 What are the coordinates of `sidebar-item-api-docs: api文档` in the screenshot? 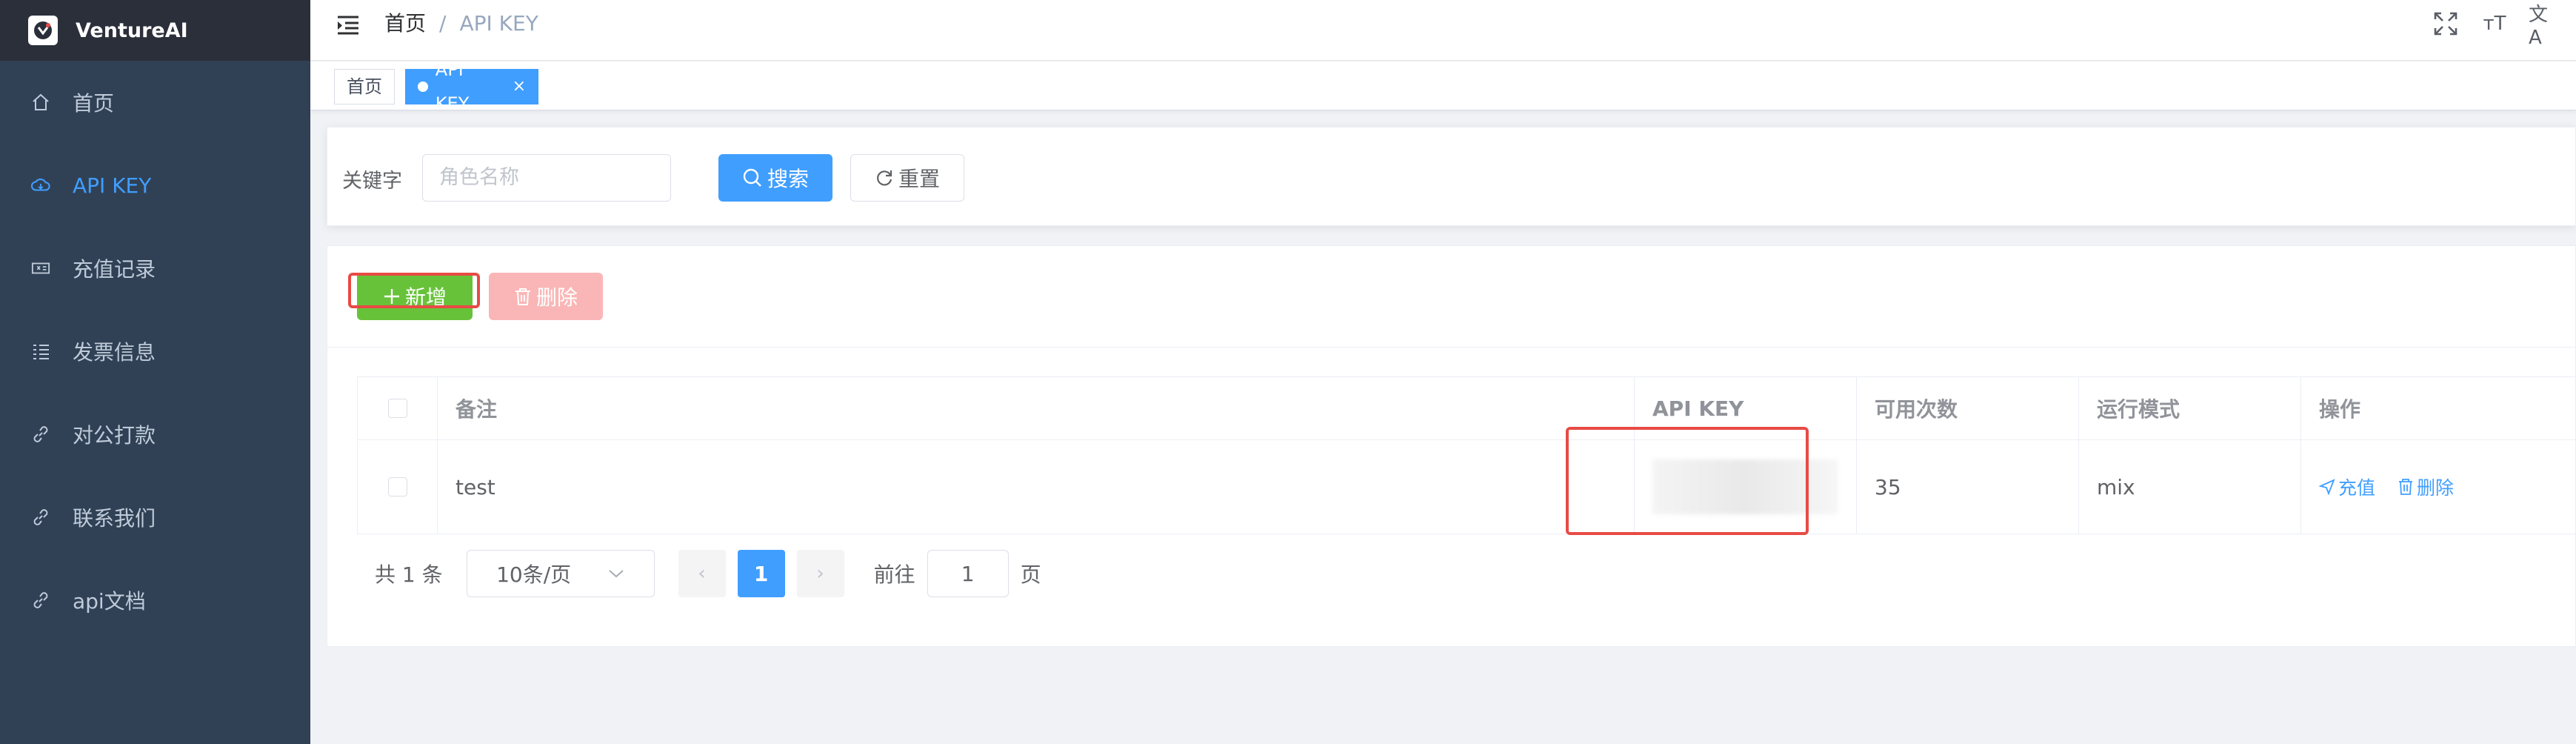 It's located at (155, 600).